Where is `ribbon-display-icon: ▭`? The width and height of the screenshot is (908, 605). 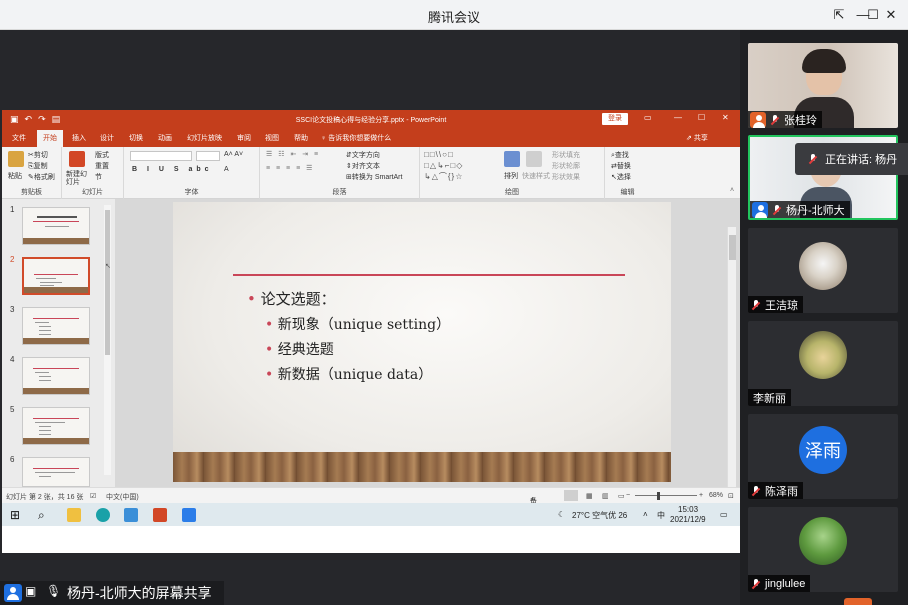 ribbon-display-icon: ▭ is located at coordinates (648, 117).